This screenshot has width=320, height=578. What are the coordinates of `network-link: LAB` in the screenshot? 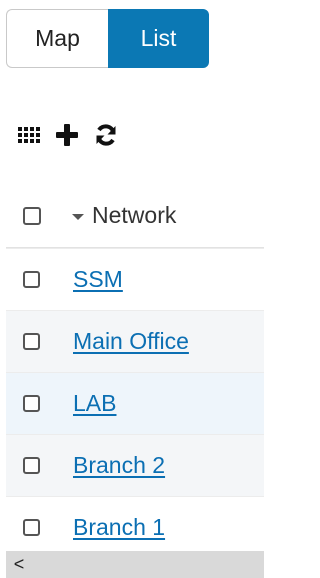 It's located at (94, 403).